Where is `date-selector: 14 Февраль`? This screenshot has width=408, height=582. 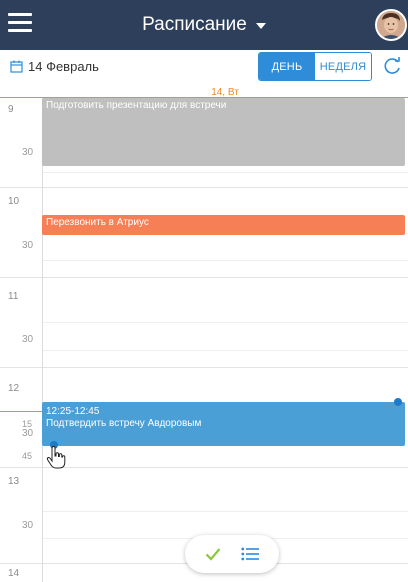
date-selector: 14 Февраль is located at coordinates (54, 66).